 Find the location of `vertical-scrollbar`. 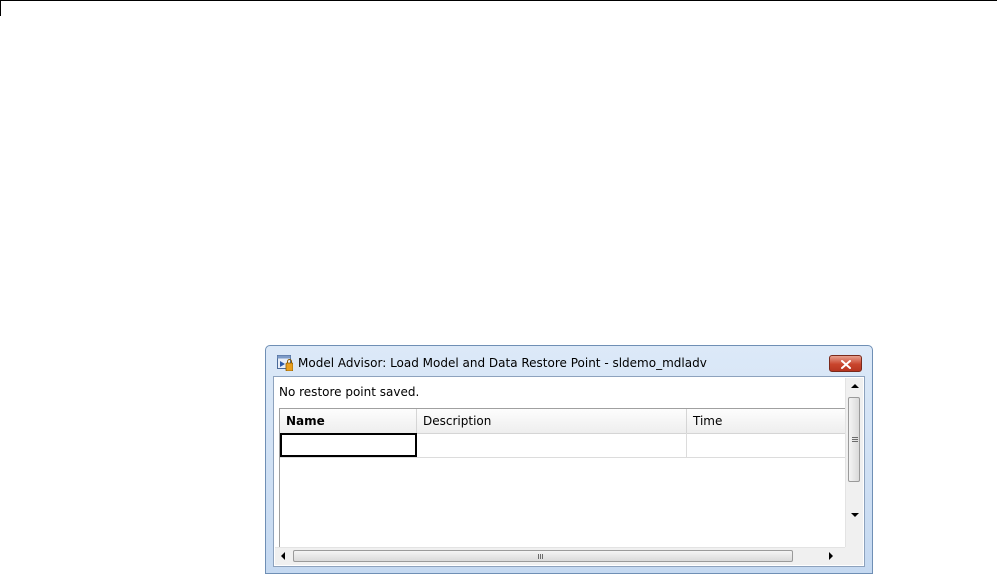

vertical-scrollbar is located at coordinates (854, 463).